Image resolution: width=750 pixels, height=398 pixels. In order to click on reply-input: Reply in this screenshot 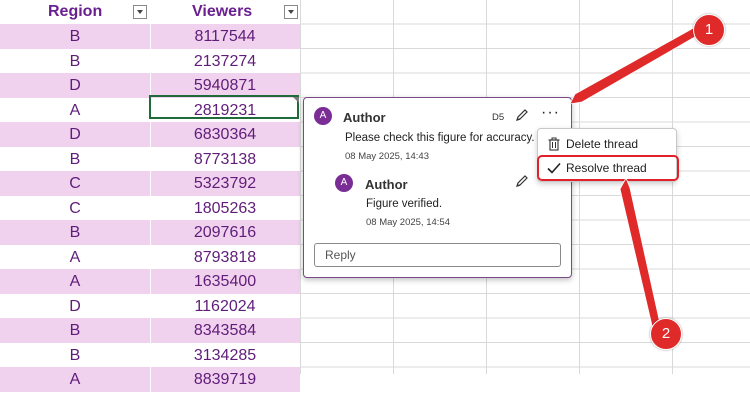, I will do `click(437, 255)`.